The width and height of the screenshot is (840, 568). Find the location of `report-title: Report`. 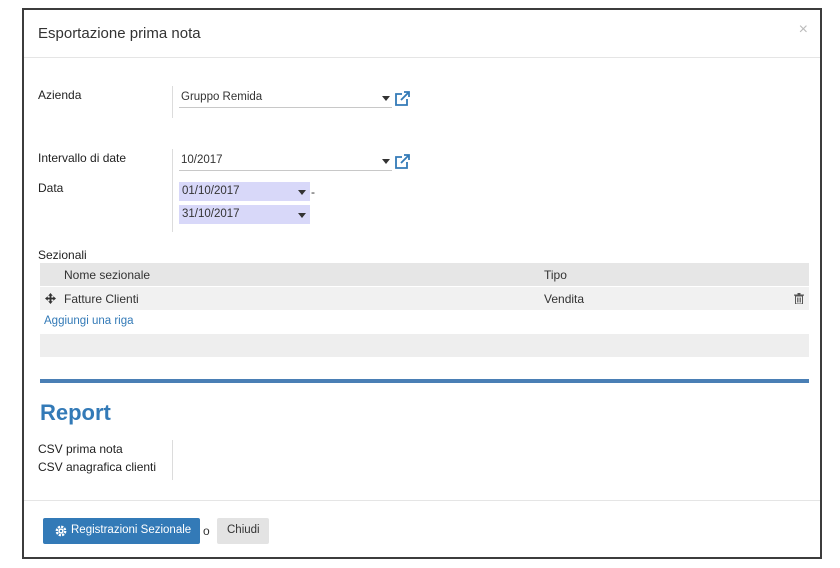

report-title: Report is located at coordinates (75, 412).